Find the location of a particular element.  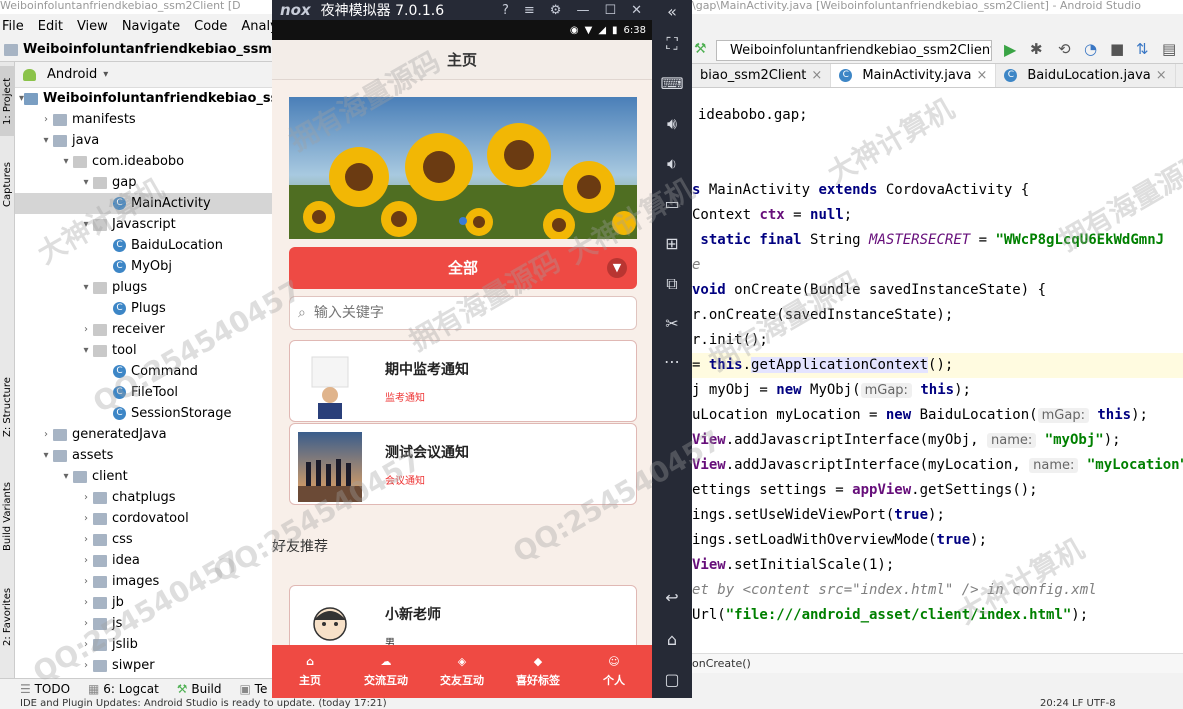

sdk-icon: ▤ is located at coordinates (1169, 49).